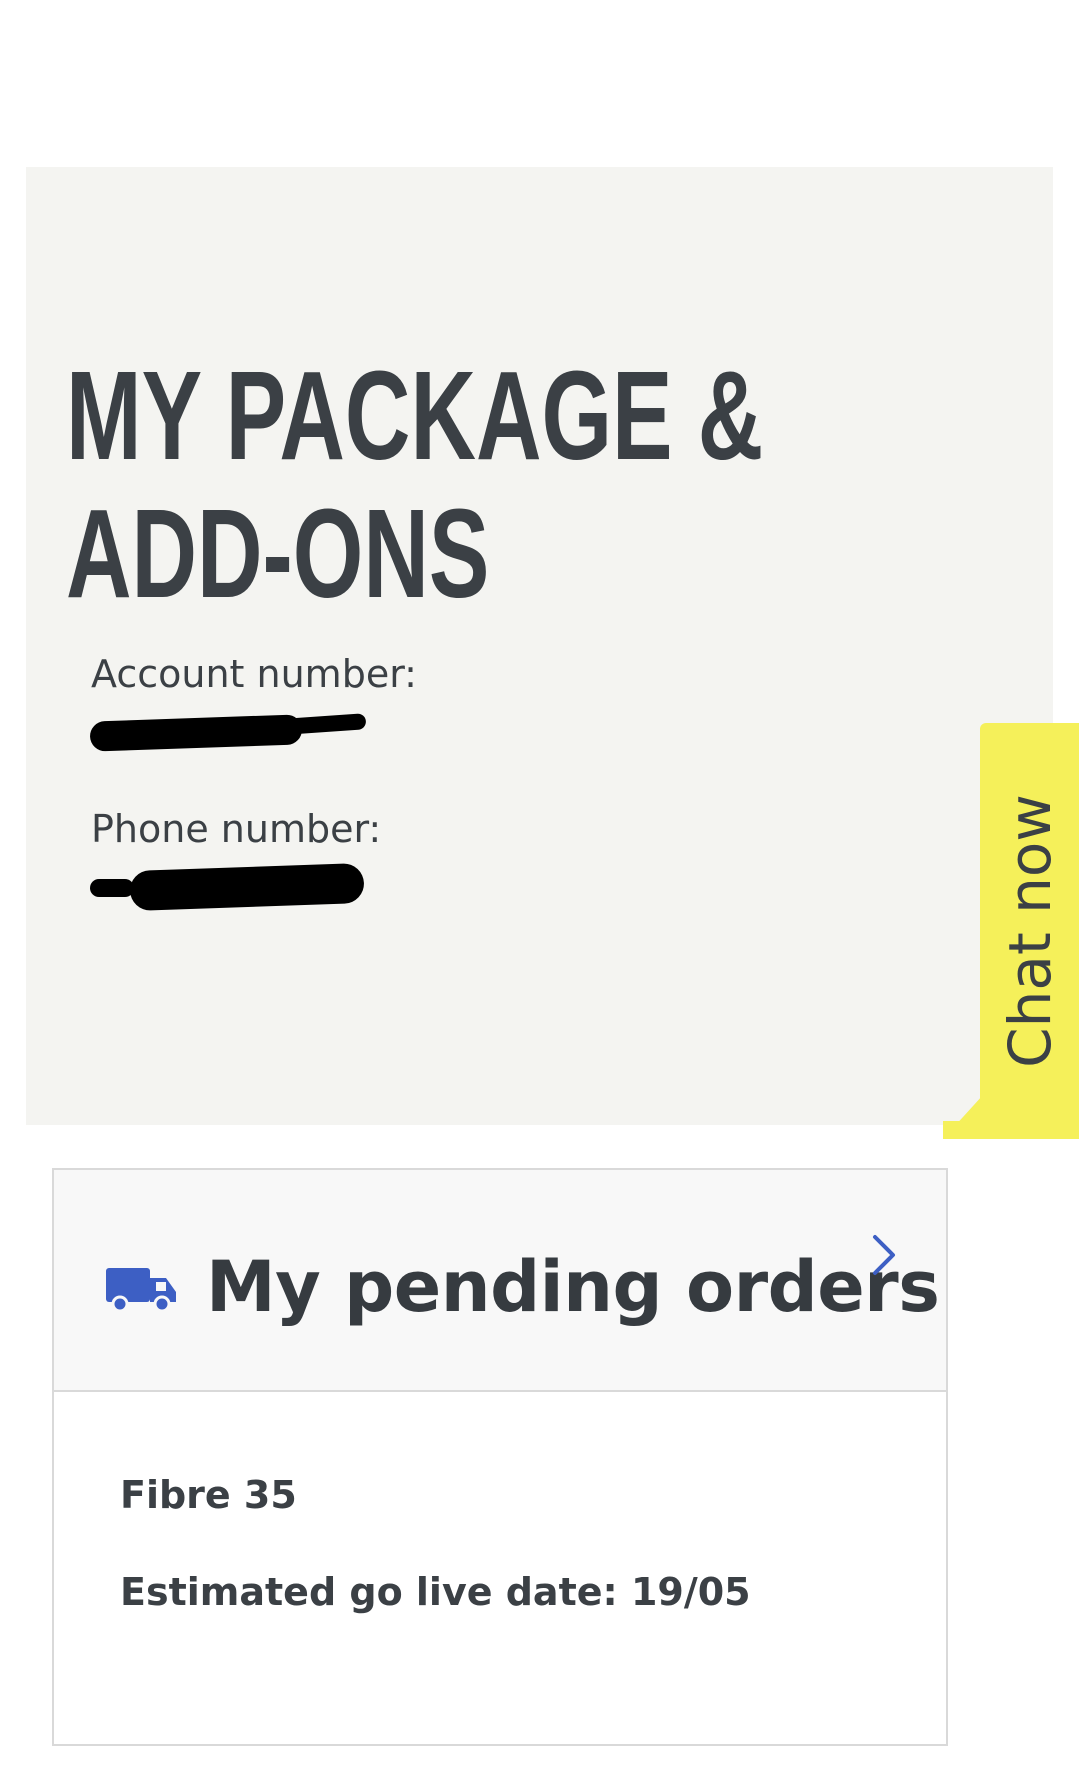 This screenshot has height=1787, width=1079. I want to click on order-go-live-date: Estimated go live date: 19/05, so click(435, 1592).